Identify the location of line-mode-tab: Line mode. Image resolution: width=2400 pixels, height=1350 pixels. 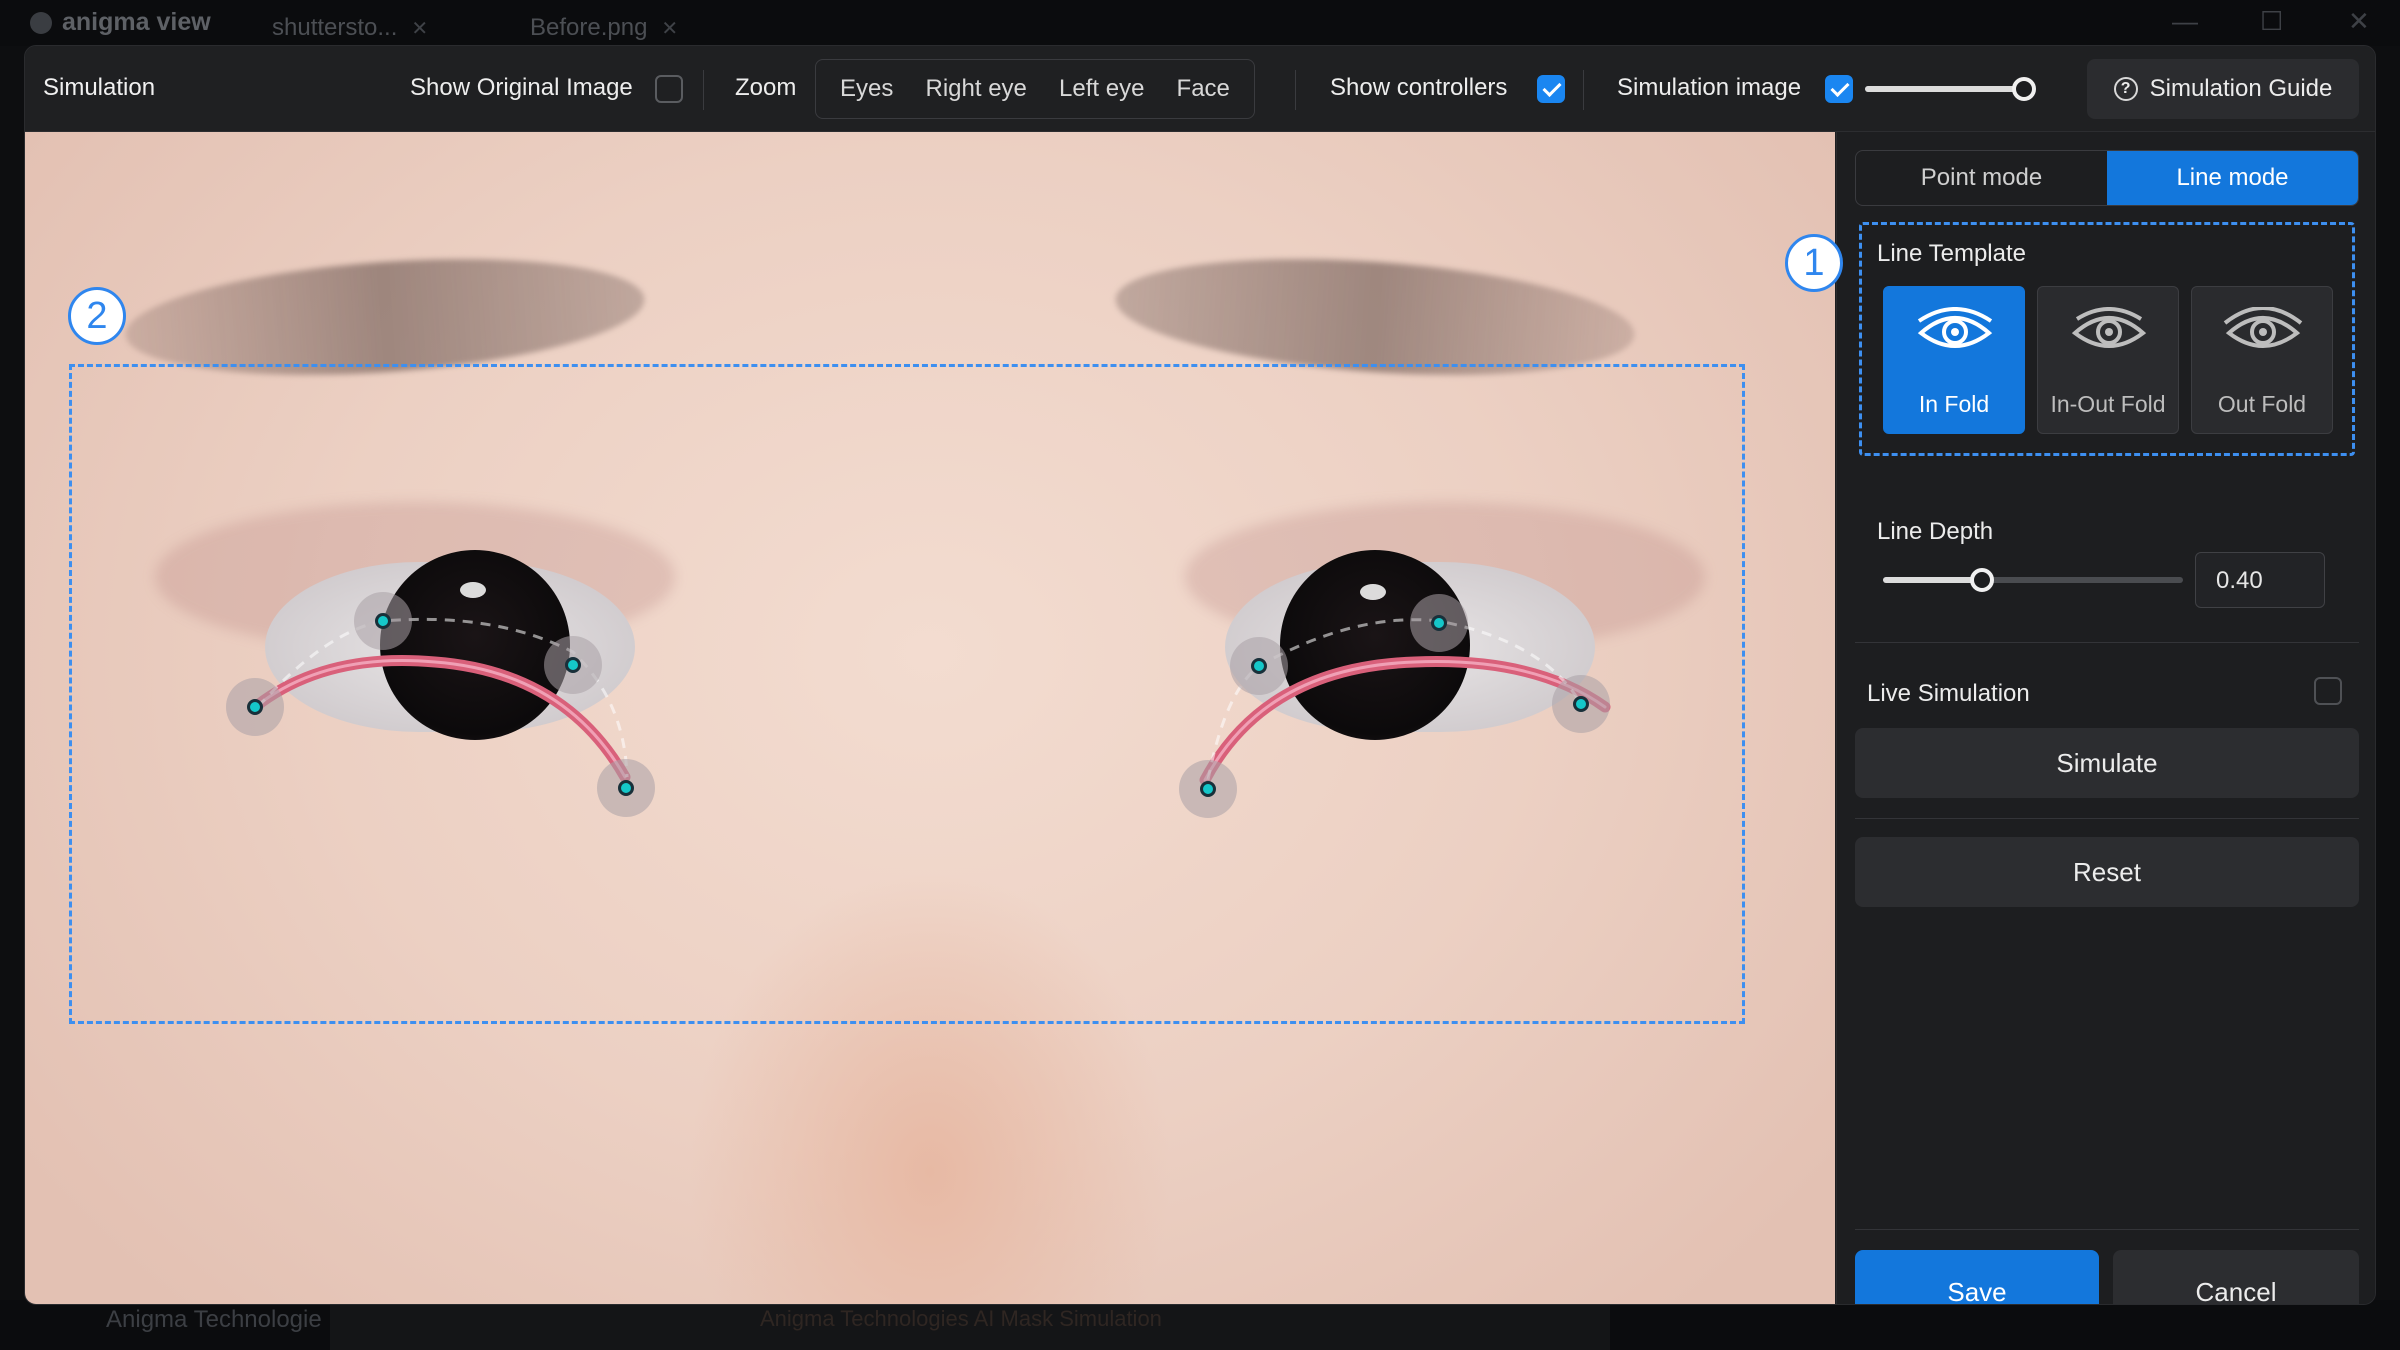
(2232, 178).